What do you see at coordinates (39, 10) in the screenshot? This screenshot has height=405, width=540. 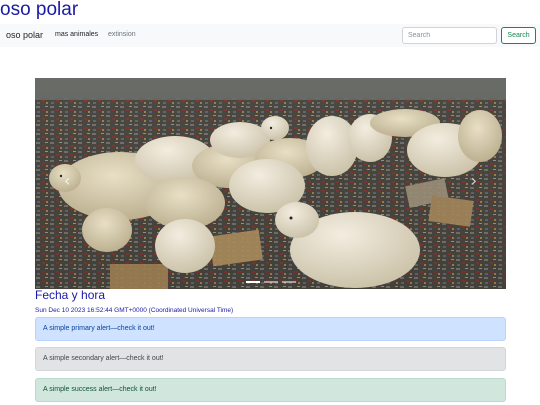 I see `site-title: oso polar` at bounding box center [39, 10].